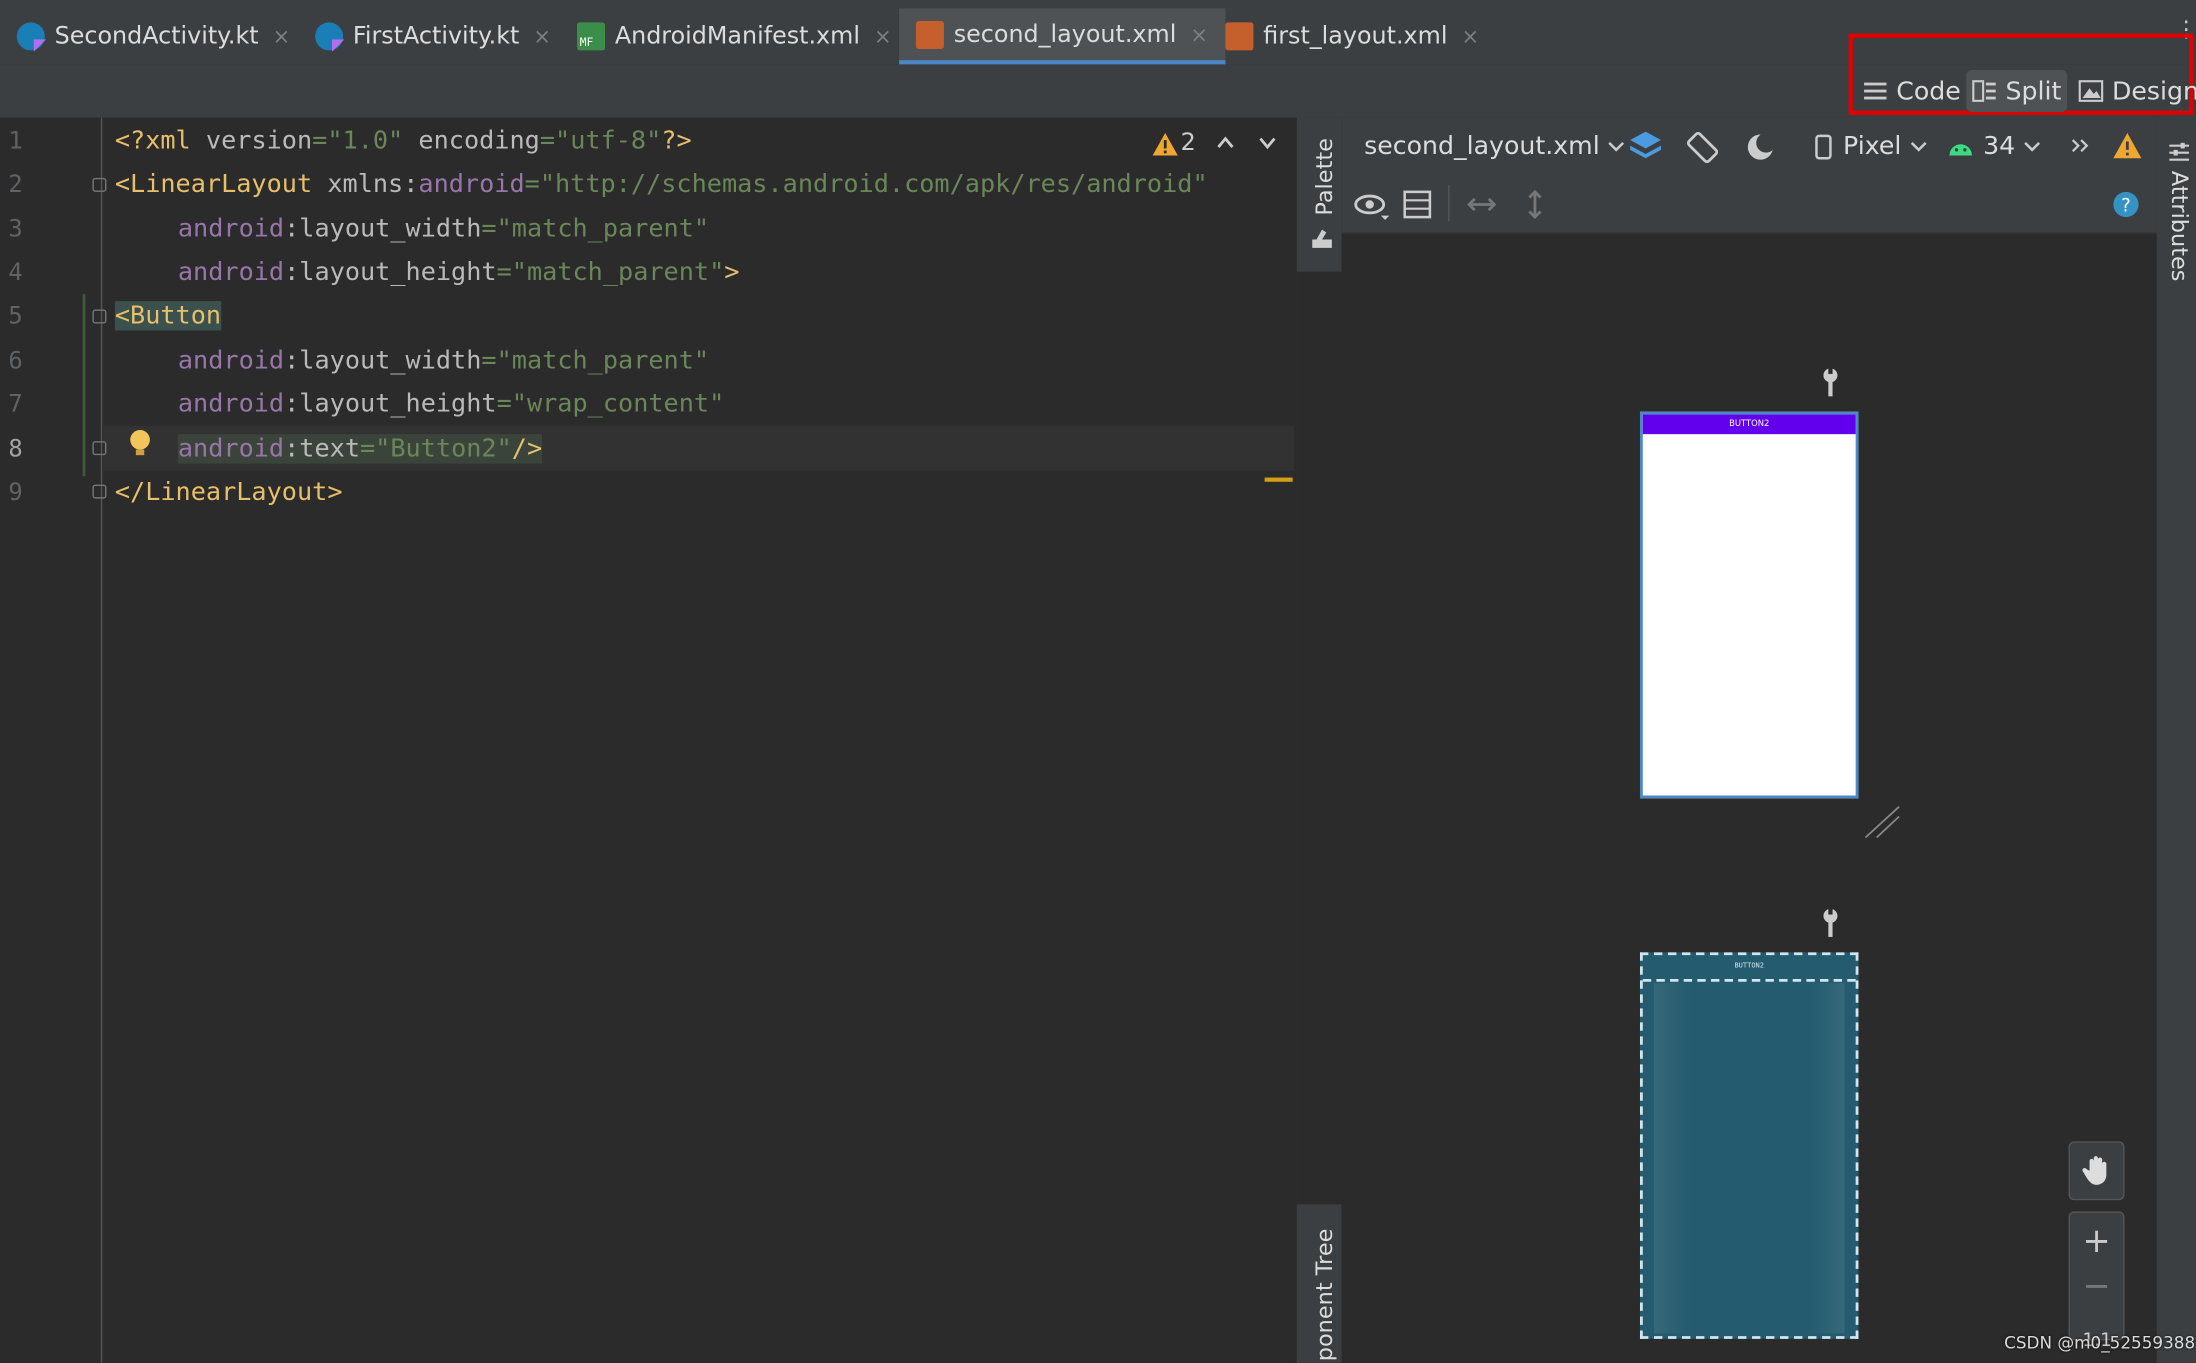 Image resolution: width=2196 pixels, height=1363 pixels. What do you see at coordinates (1984, 91) in the screenshot?
I see `split-view-icon` at bounding box center [1984, 91].